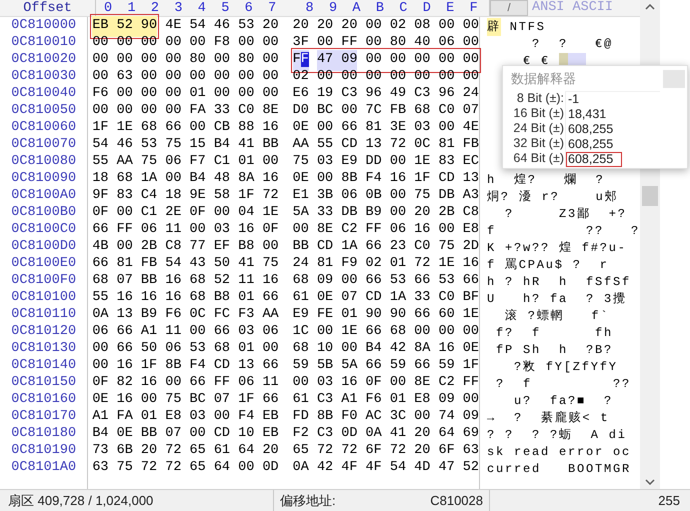 This screenshot has width=690, height=511. I want to click on column-header: 6, so click(249, 8).